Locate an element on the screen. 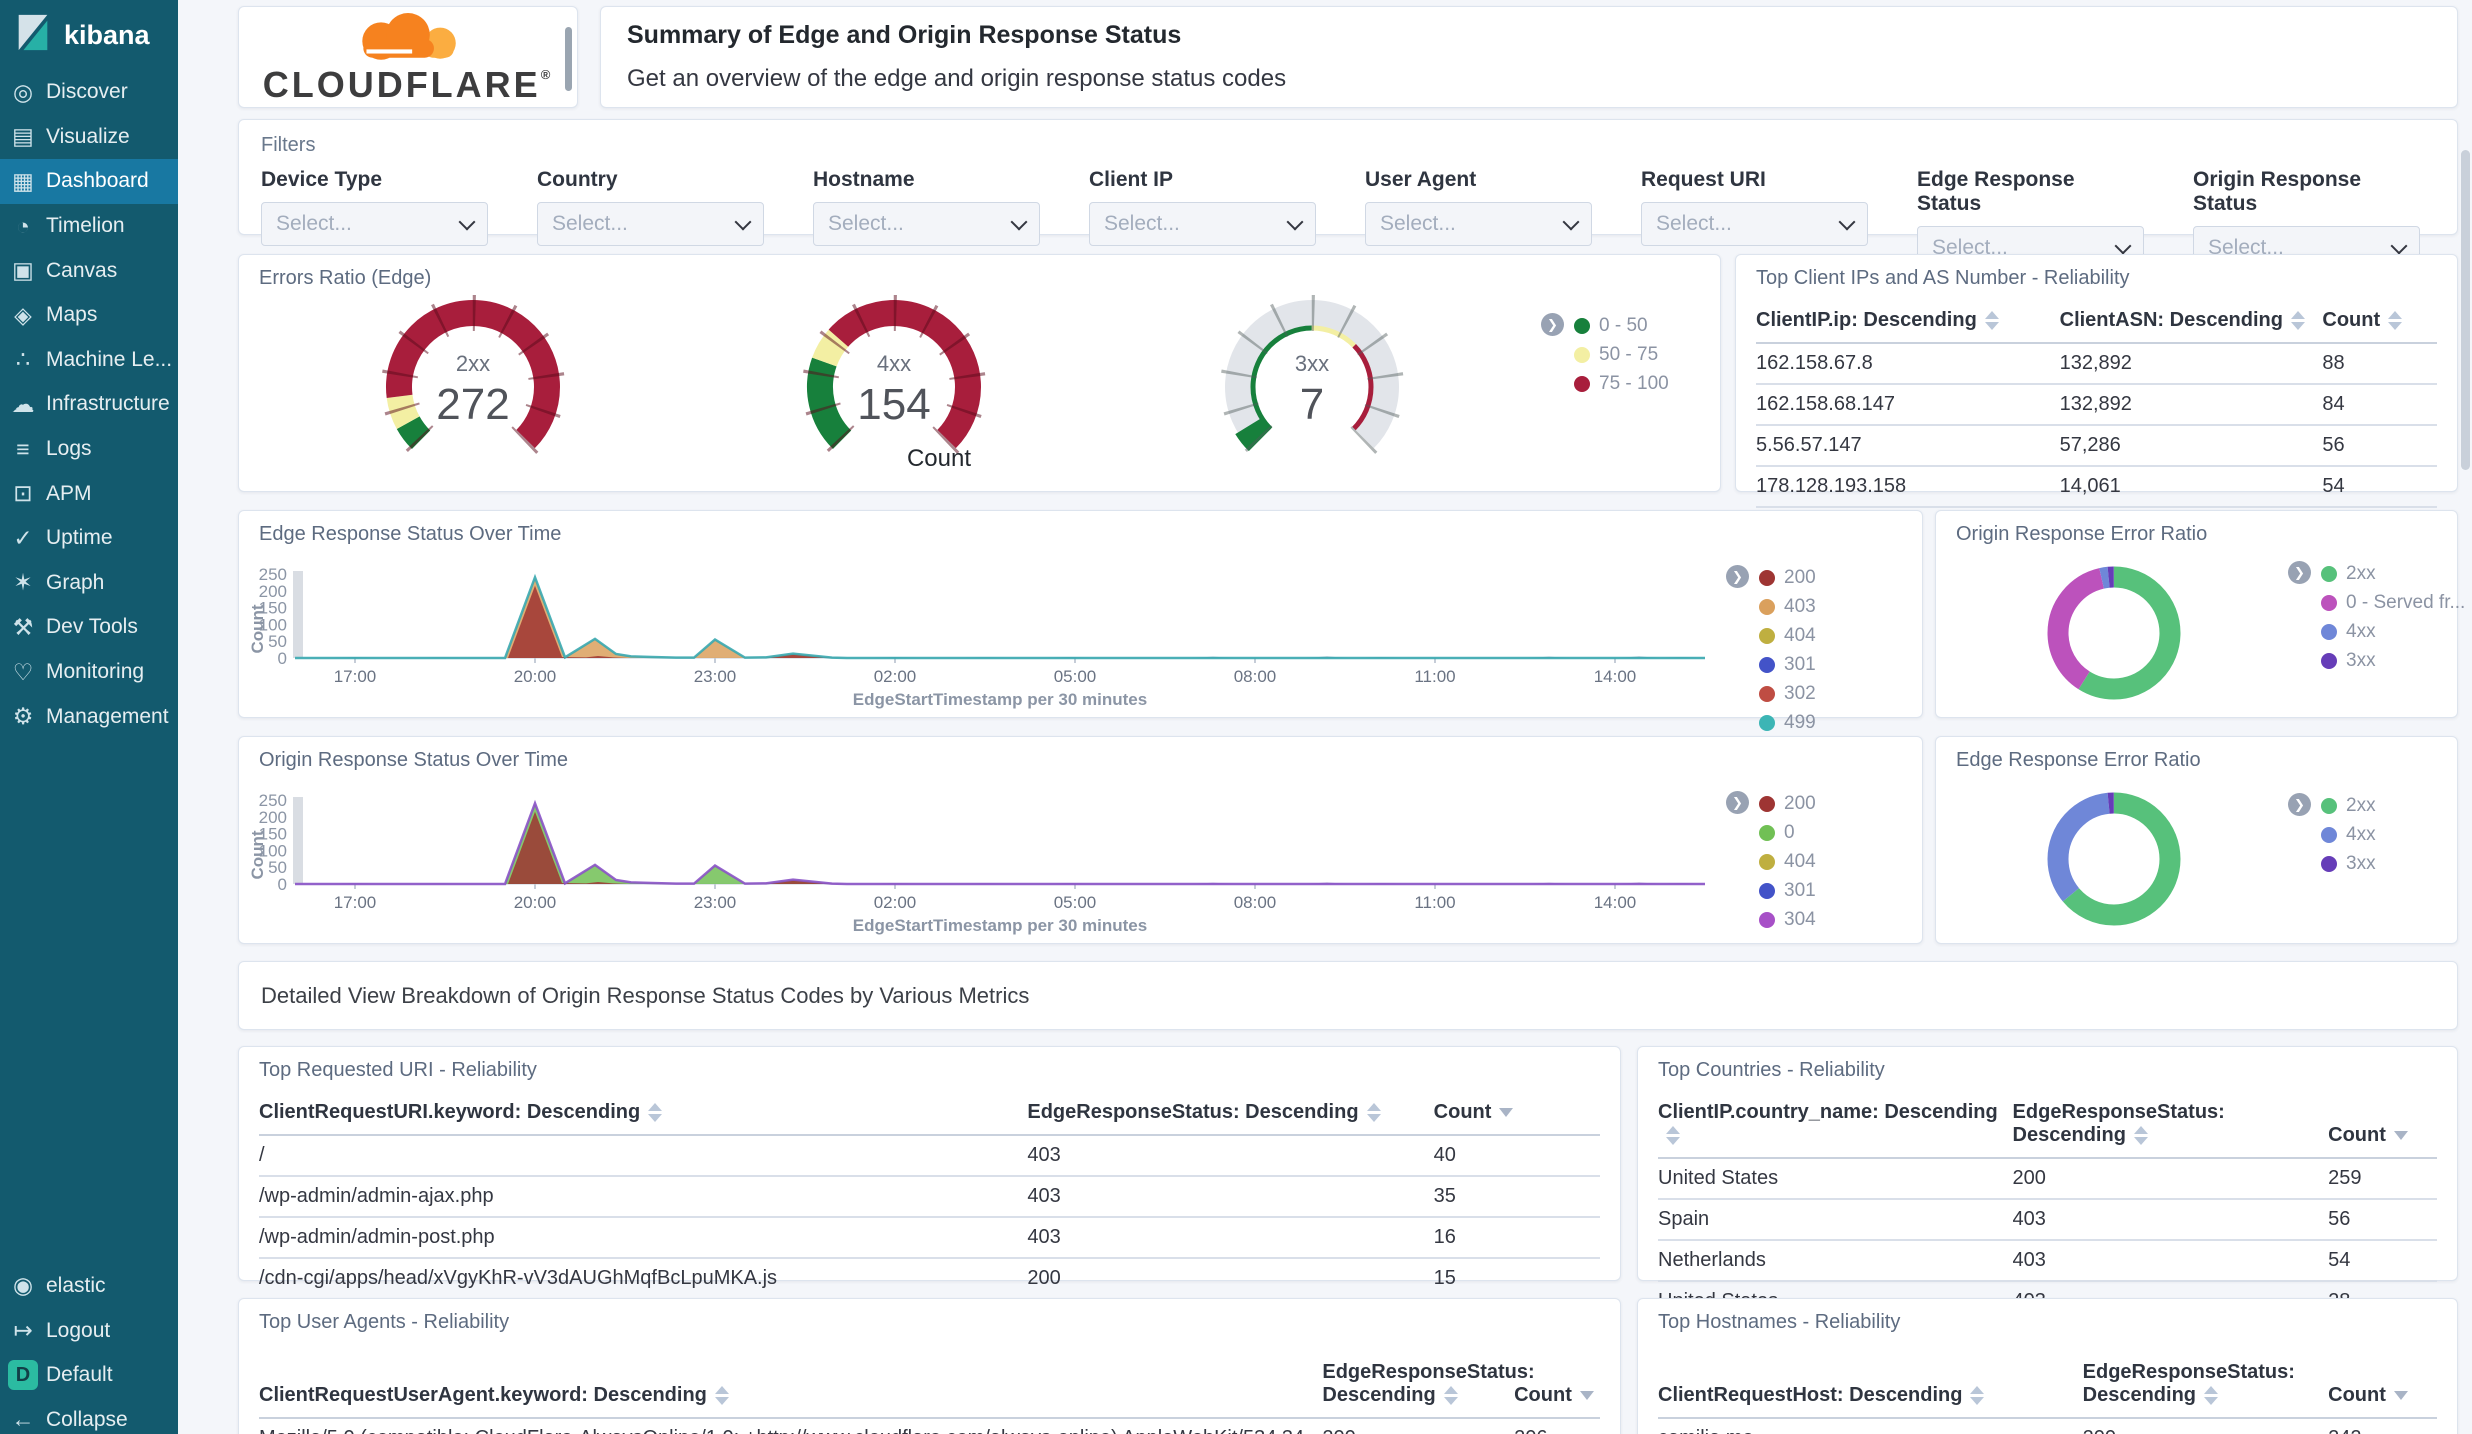  svg-text: 3xx is located at coordinates (1312, 363).